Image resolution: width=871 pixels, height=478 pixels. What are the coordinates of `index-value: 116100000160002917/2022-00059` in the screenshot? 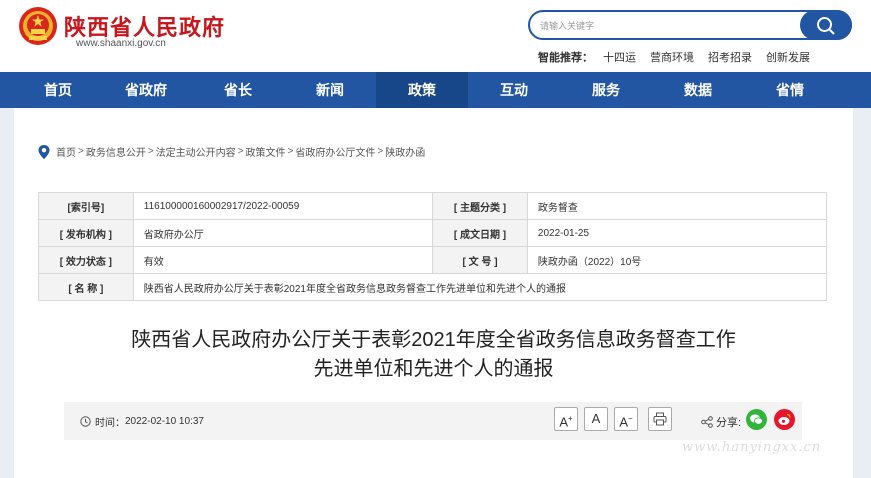 It's located at (283, 206).